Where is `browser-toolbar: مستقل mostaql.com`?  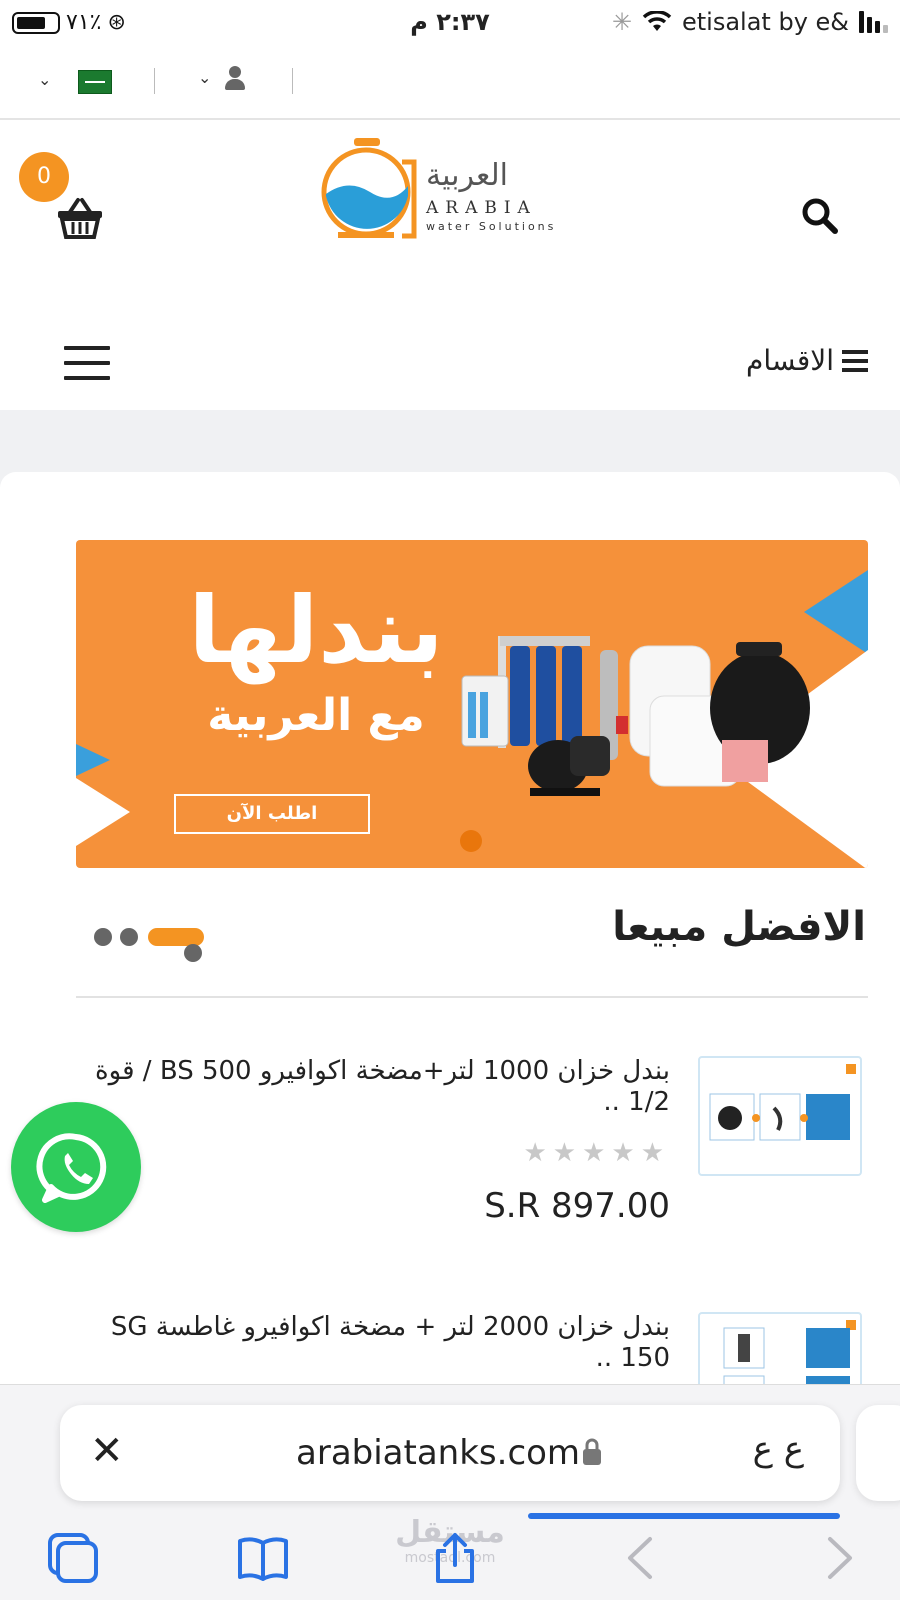 browser-toolbar: مستقل mostaql.com is located at coordinates (450, 1555).